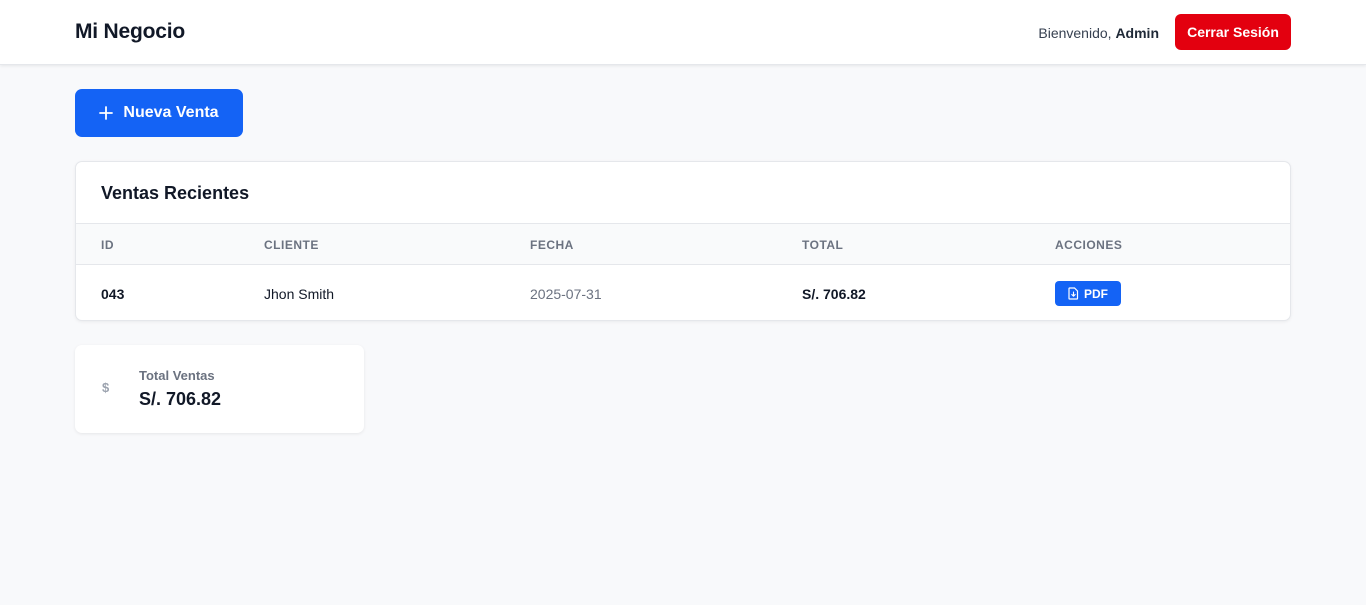 This screenshot has height=605, width=1366. What do you see at coordinates (106, 387) in the screenshot?
I see `dollar-icon: $` at bounding box center [106, 387].